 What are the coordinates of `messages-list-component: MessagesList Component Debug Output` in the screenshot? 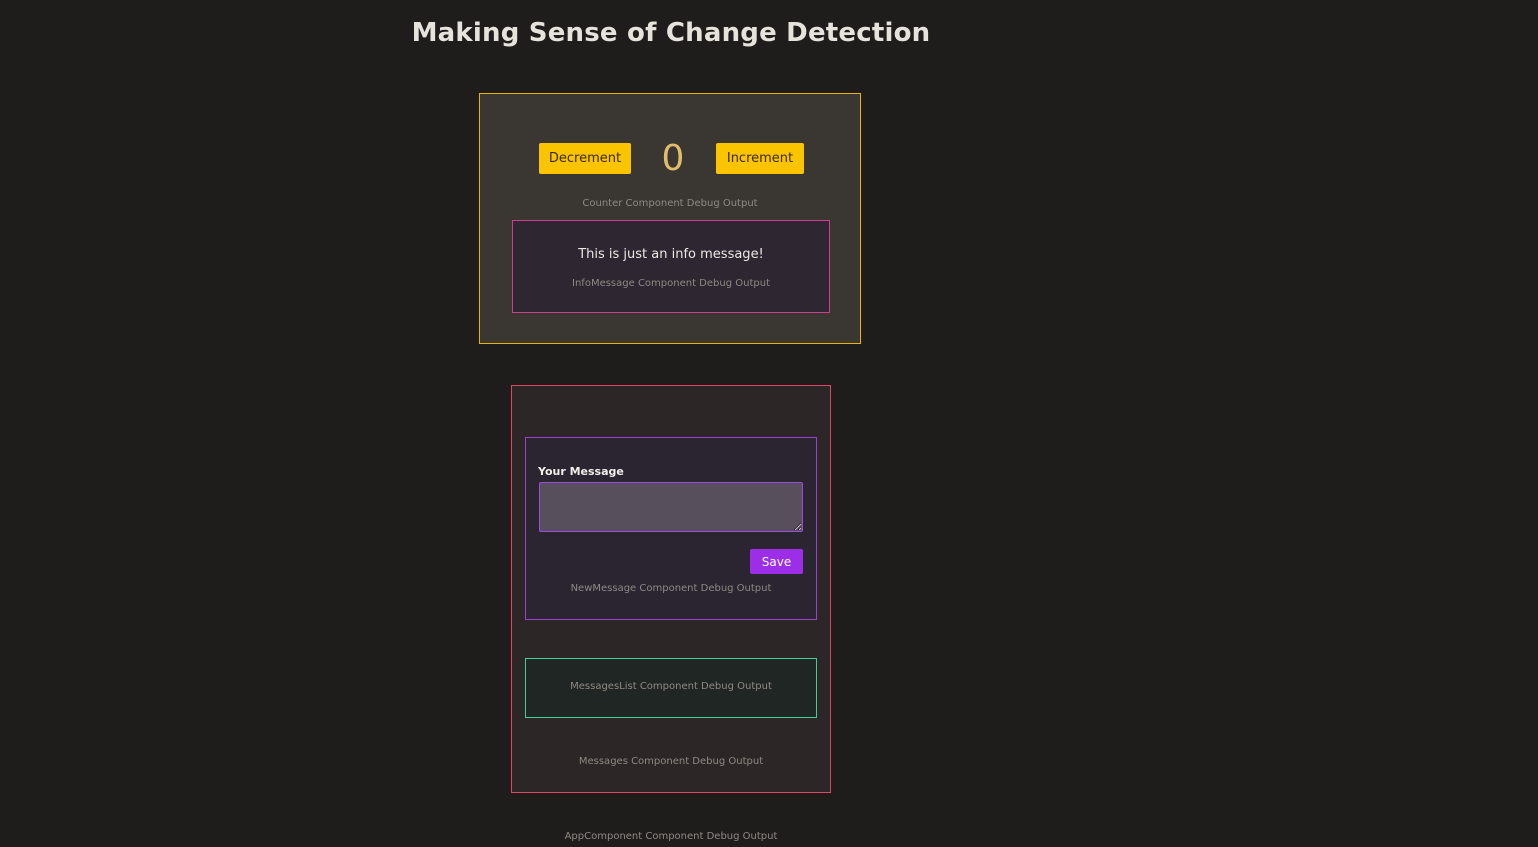 It's located at (671, 688).